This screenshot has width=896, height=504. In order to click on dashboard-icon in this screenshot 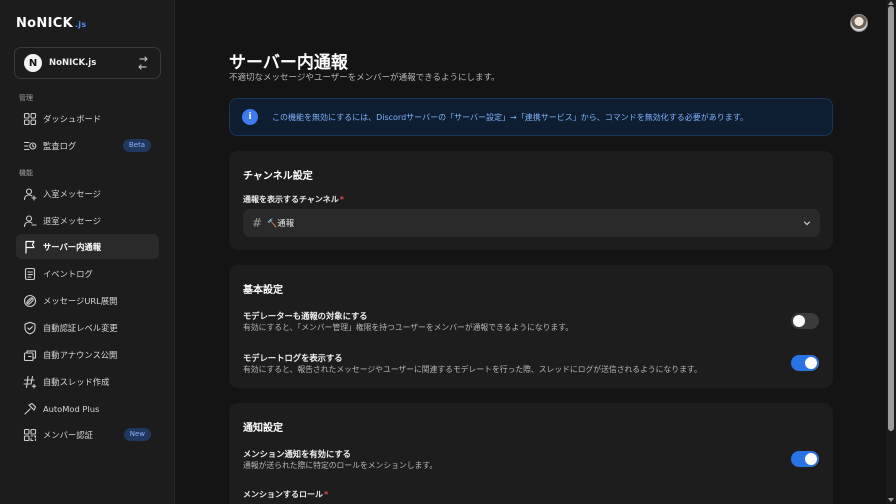, I will do `click(30, 118)`.